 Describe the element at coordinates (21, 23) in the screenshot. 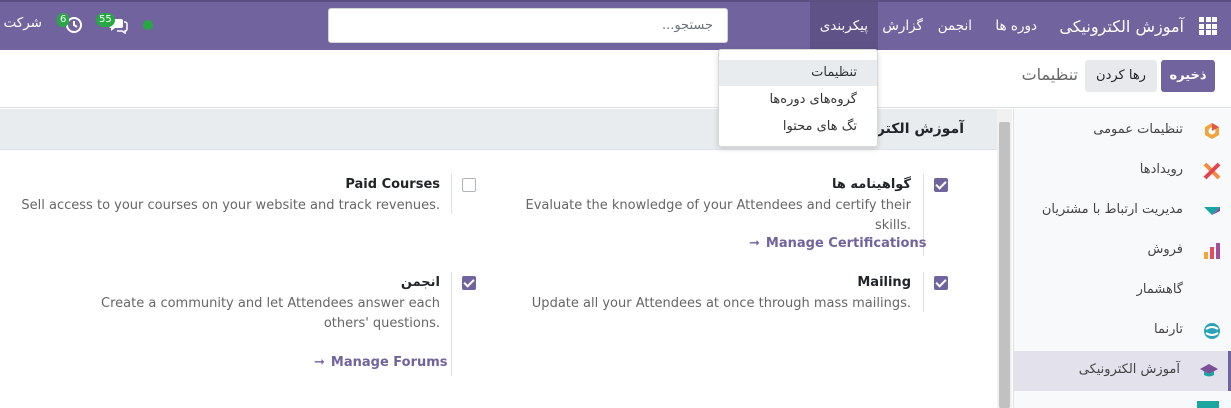

I see `company-switcher: شرکت من` at that location.